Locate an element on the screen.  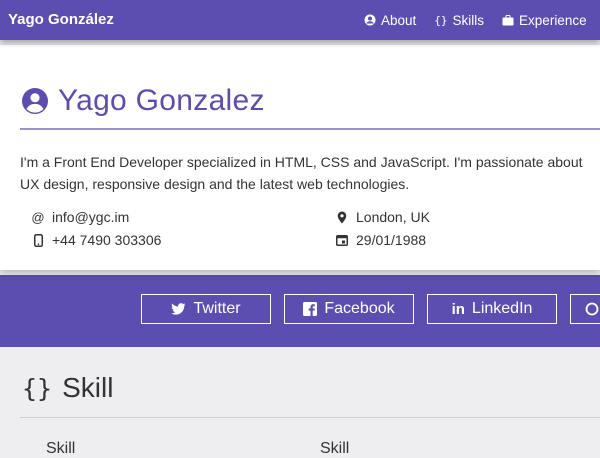
more-social-button is located at coordinates (585, 309).